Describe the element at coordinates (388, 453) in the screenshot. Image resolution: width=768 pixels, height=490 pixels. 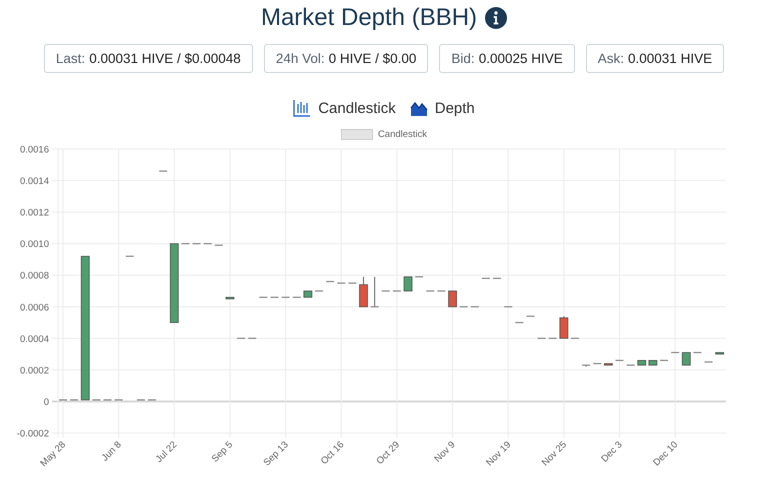
I see `x-axis-label: Oct 29` at that location.